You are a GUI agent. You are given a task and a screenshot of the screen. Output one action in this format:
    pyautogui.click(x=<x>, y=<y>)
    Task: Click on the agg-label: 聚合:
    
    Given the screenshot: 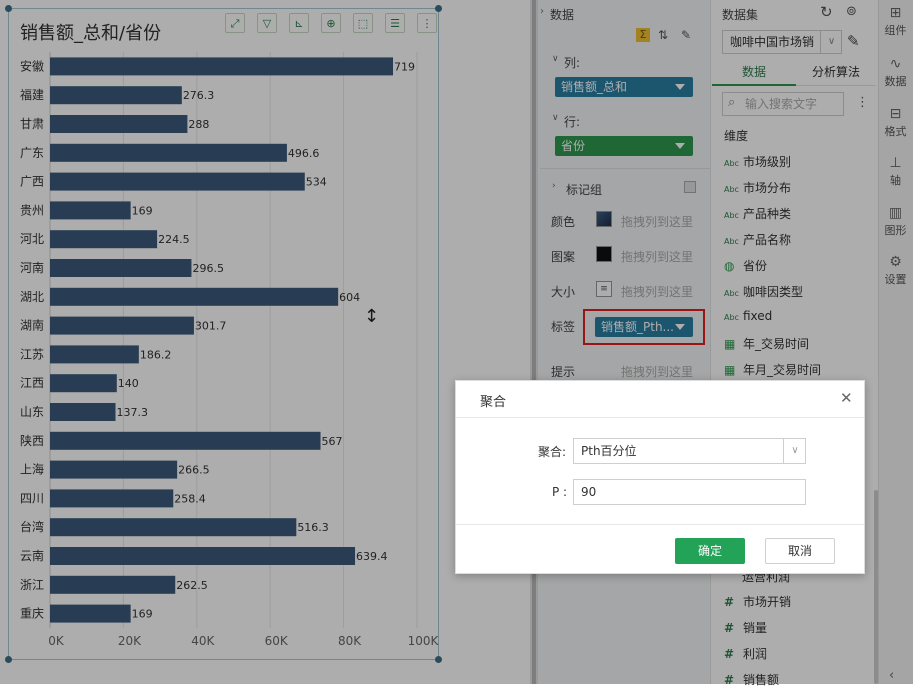 What is the action you would take?
    pyautogui.click(x=552, y=452)
    